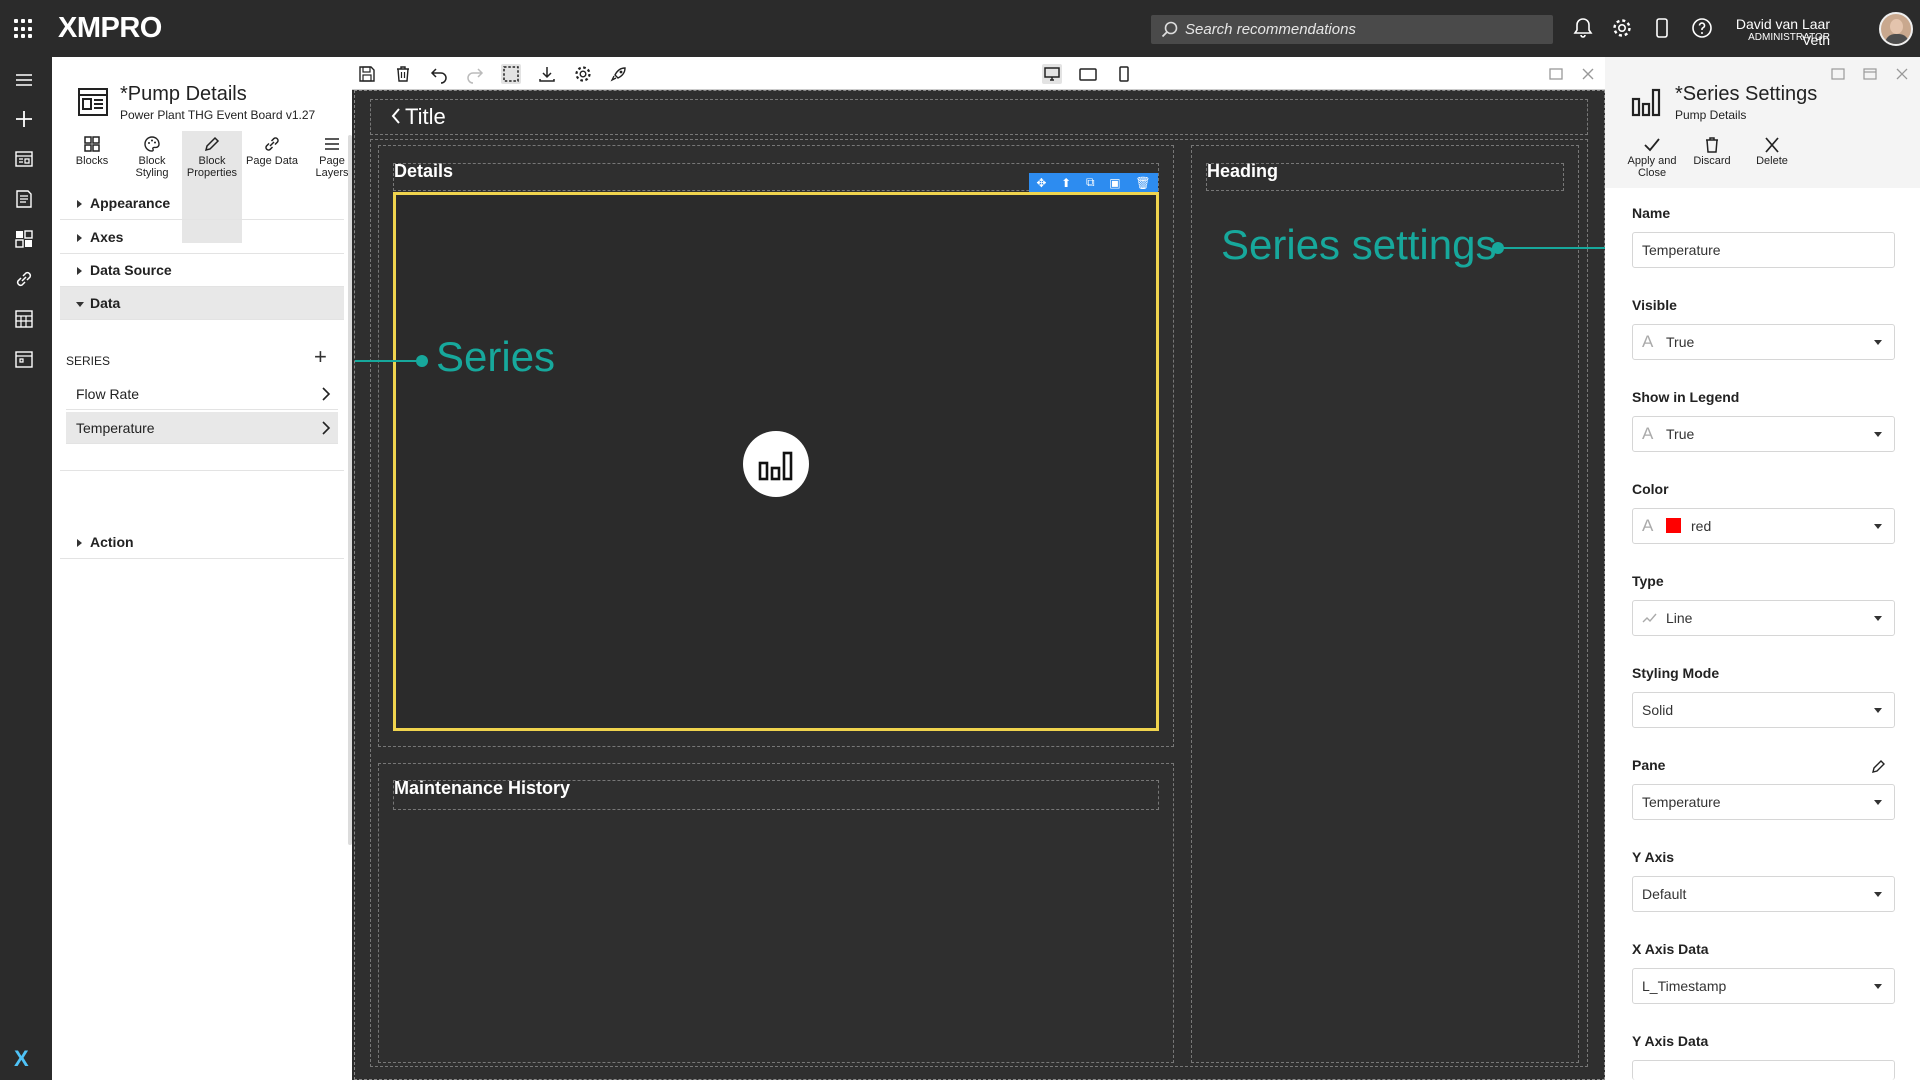  I want to click on left-rail: X, so click(26, 568).